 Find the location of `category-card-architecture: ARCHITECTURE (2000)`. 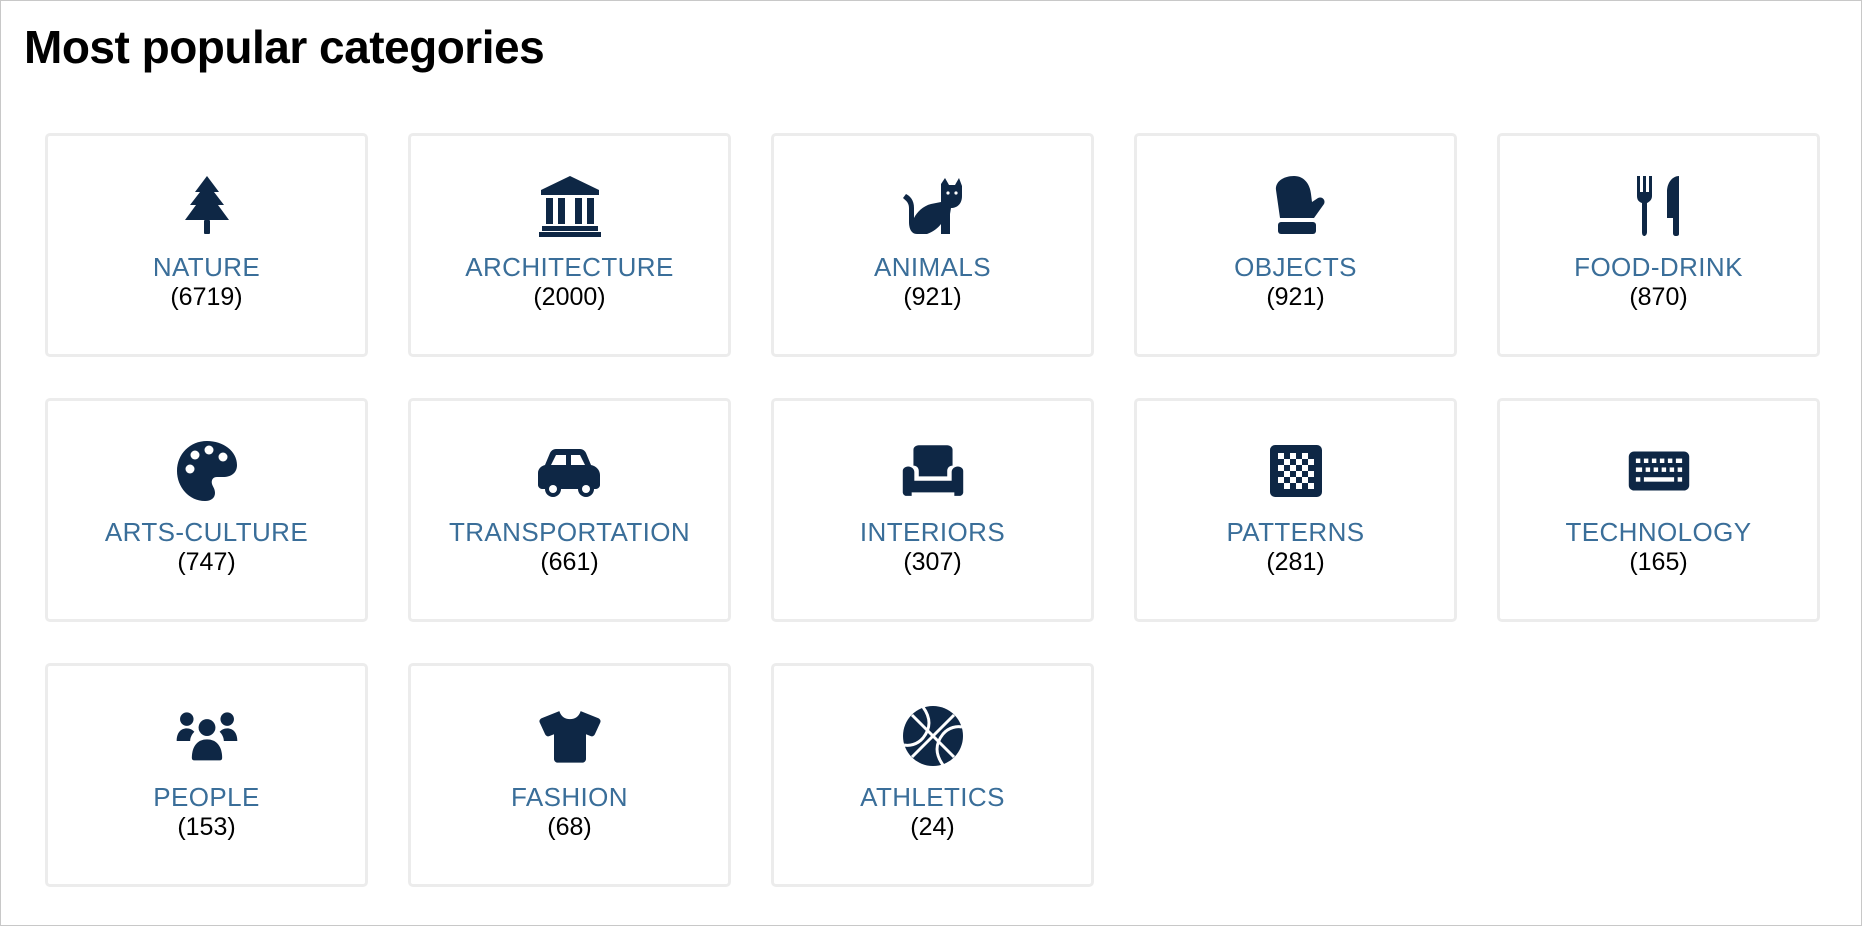

category-card-architecture: ARCHITECTURE (2000) is located at coordinates (569, 245).